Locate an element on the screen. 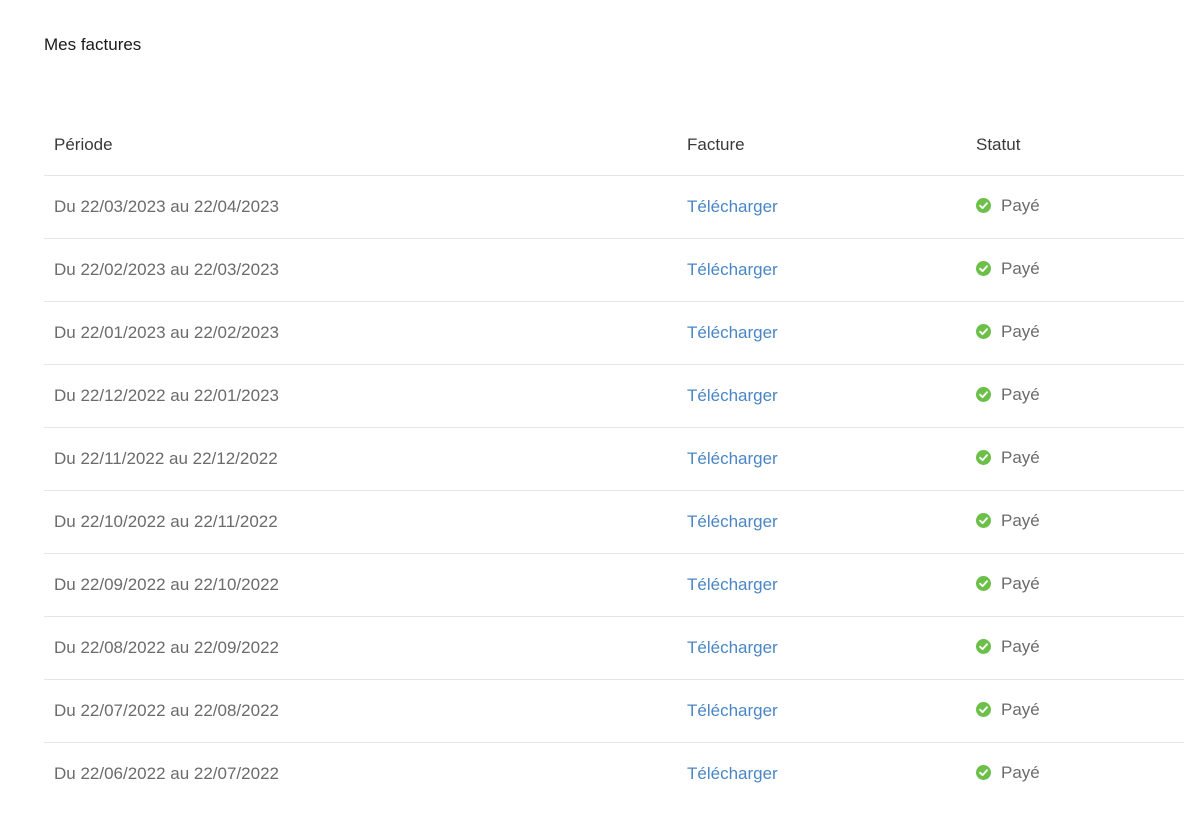  table-header: Période Facture Statut is located at coordinates (614, 145).